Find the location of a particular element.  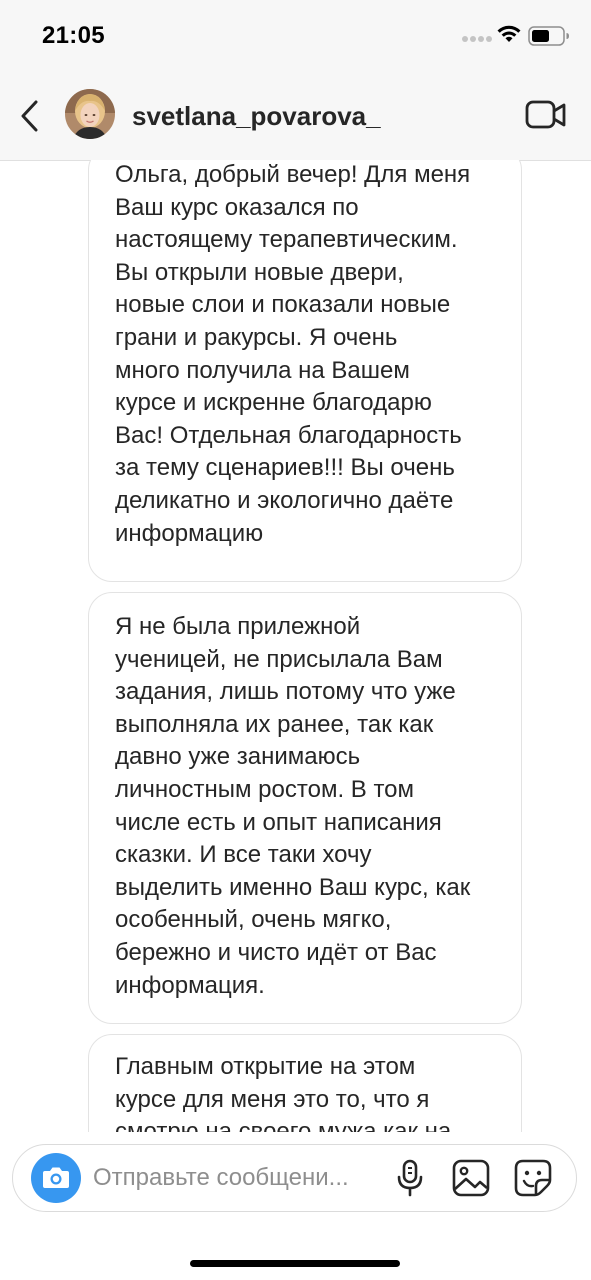

chat-username: svetlana_povarova_ is located at coordinates (256, 116).